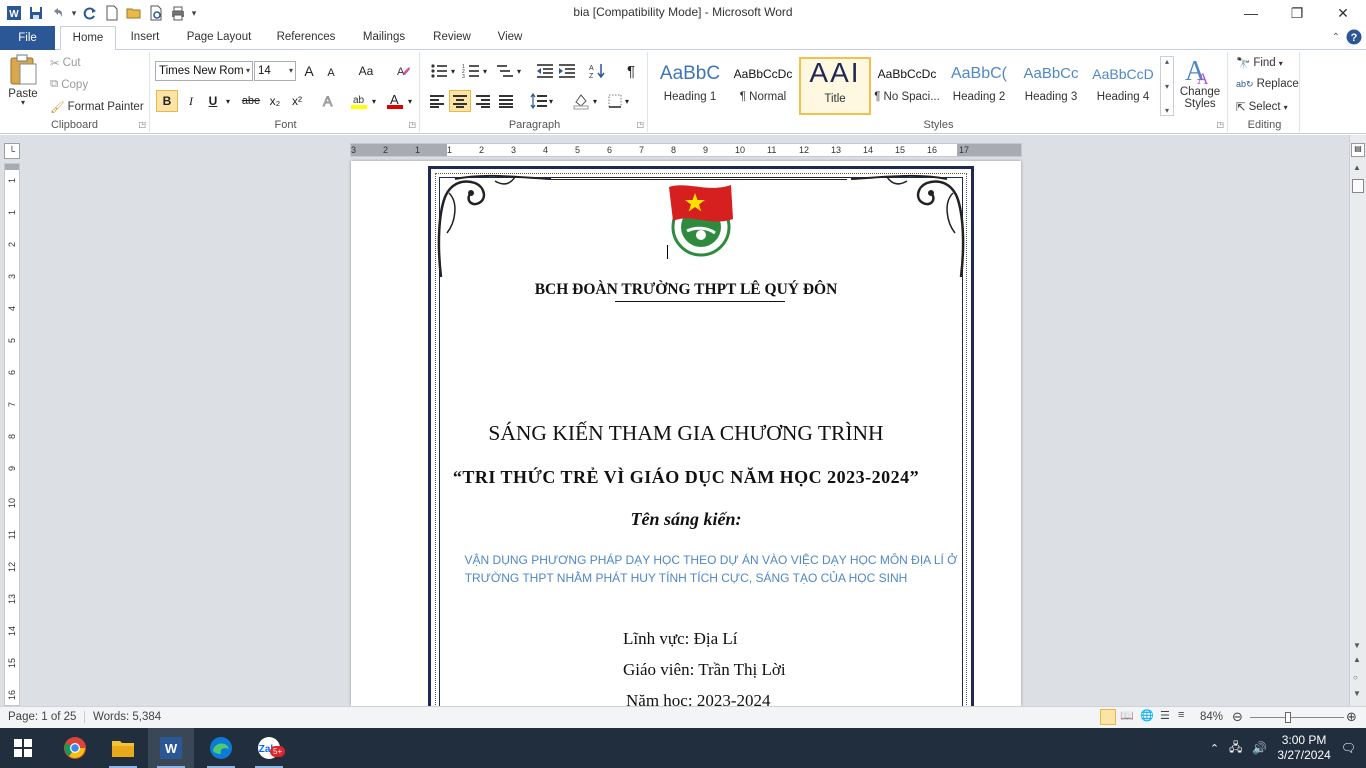  What do you see at coordinates (1251, 13) in the screenshot?
I see `minimize-button: —` at bounding box center [1251, 13].